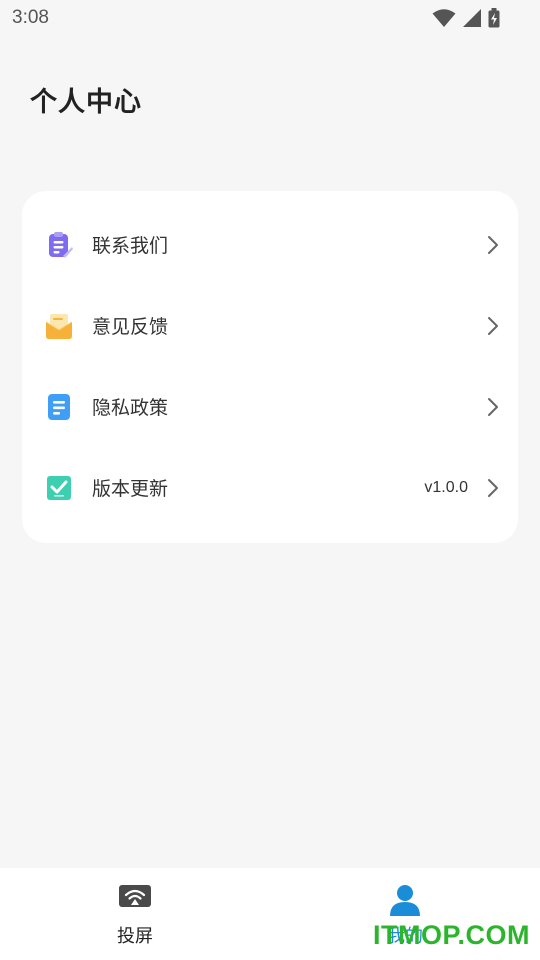  I want to click on menu-item-version-update: 版本更新 v1.0.0, so click(270, 487).